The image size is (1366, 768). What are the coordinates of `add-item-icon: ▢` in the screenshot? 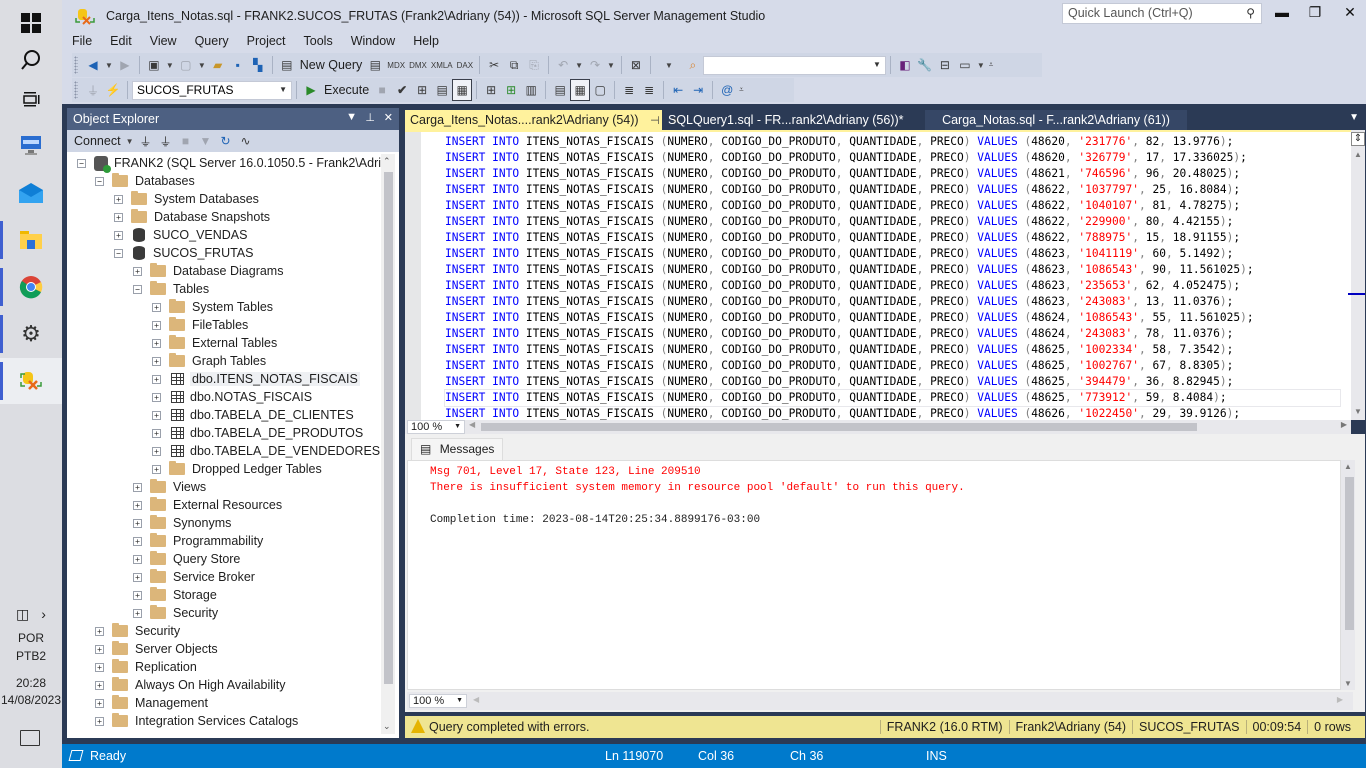 It's located at (186, 65).